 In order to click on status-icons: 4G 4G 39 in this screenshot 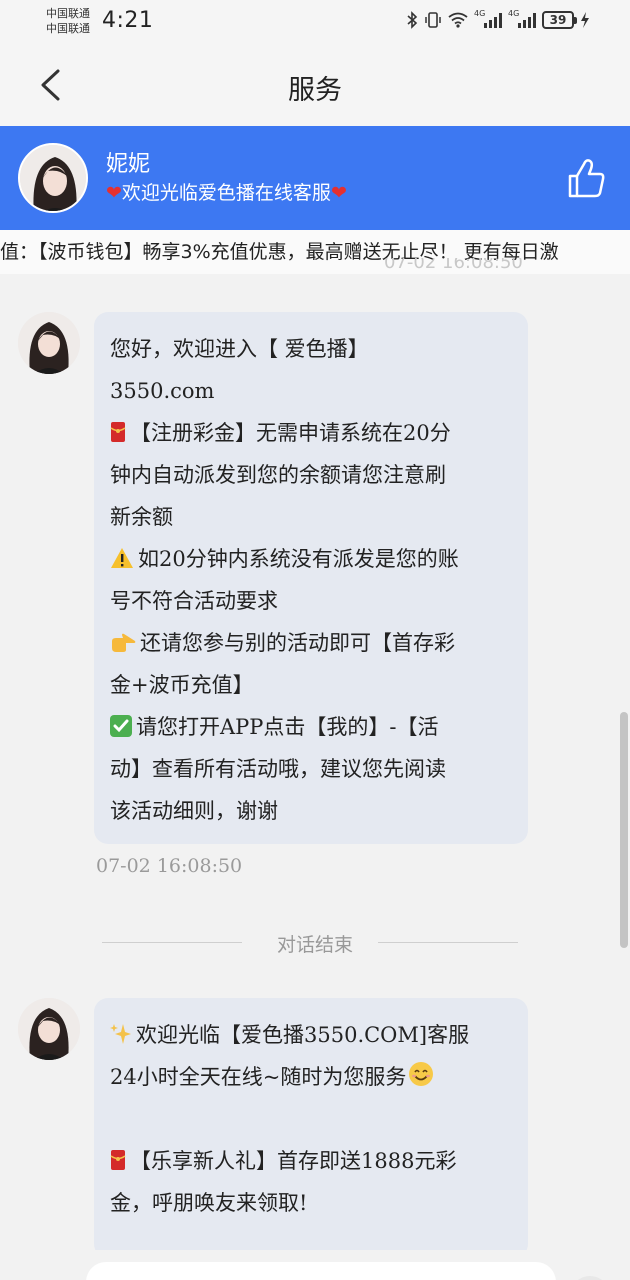, I will do `click(498, 19)`.